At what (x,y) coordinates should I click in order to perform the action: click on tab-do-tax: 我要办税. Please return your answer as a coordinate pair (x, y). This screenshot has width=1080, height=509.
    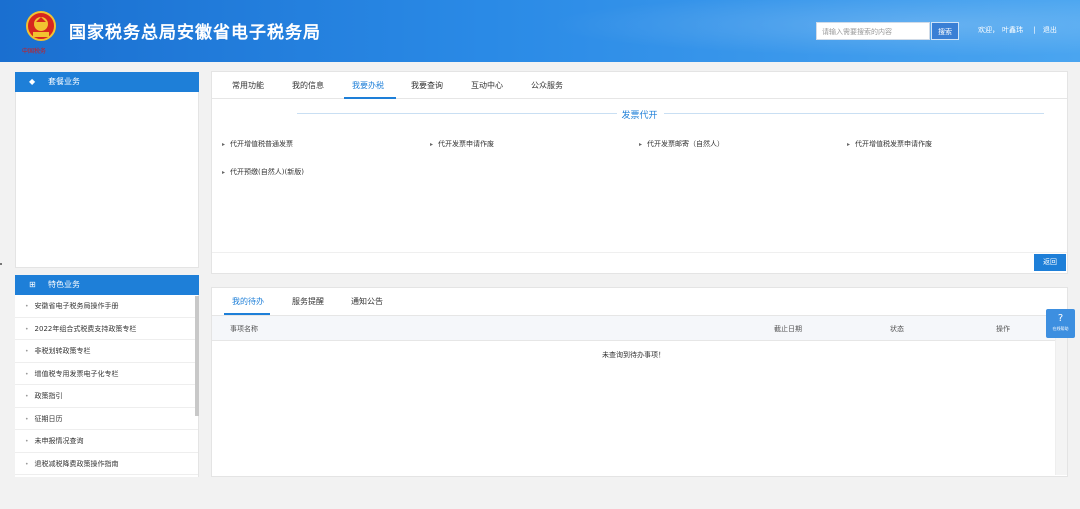
    Looking at the image, I should click on (368, 85).